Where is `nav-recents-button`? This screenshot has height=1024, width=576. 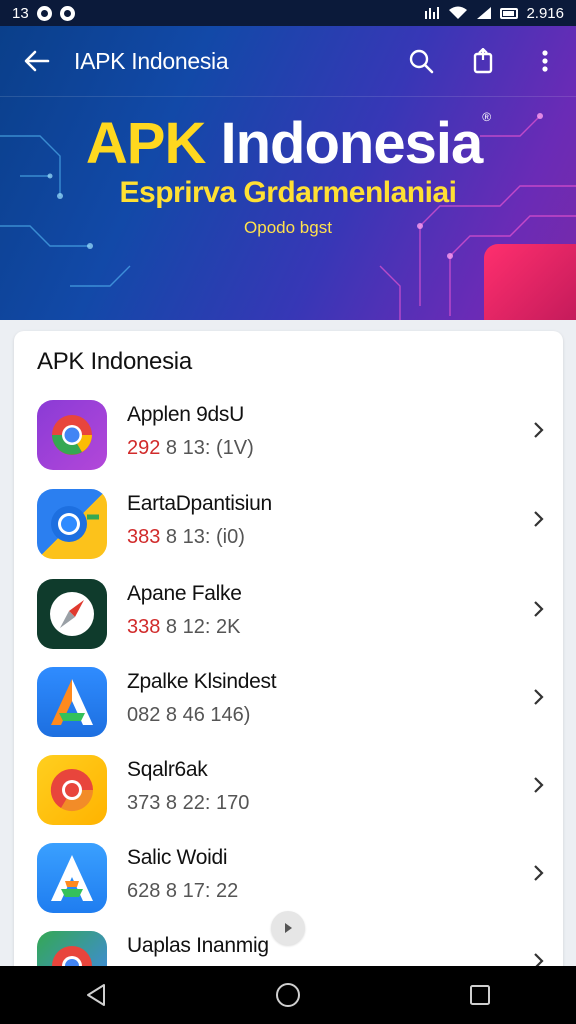
nav-recents-button is located at coordinates (480, 995).